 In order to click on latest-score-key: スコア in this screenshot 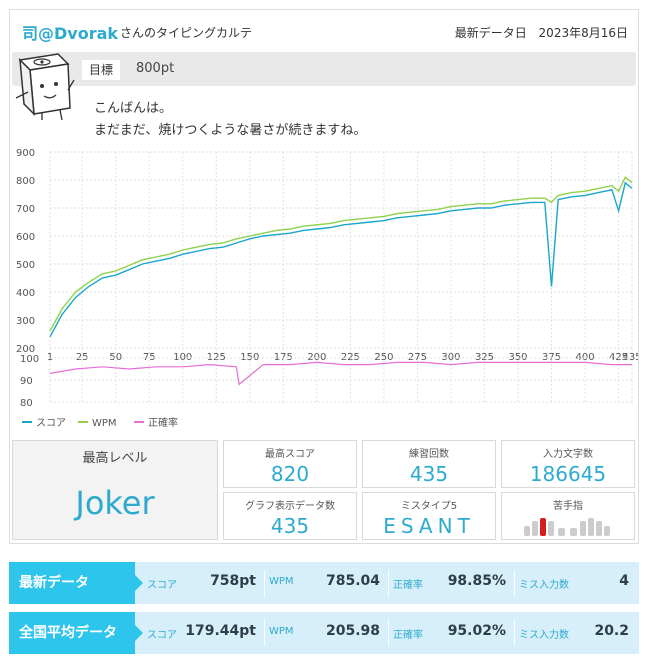, I will do `click(162, 585)`.